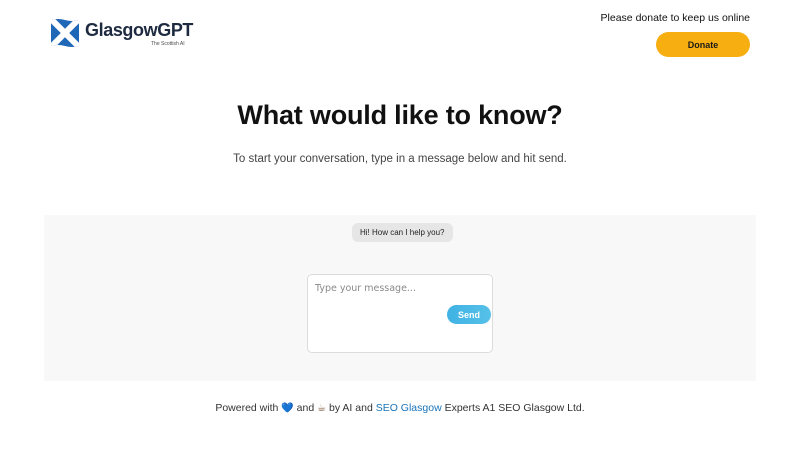 This screenshot has width=800, height=450. I want to click on footer-by-text: by AI and, so click(351, 408).